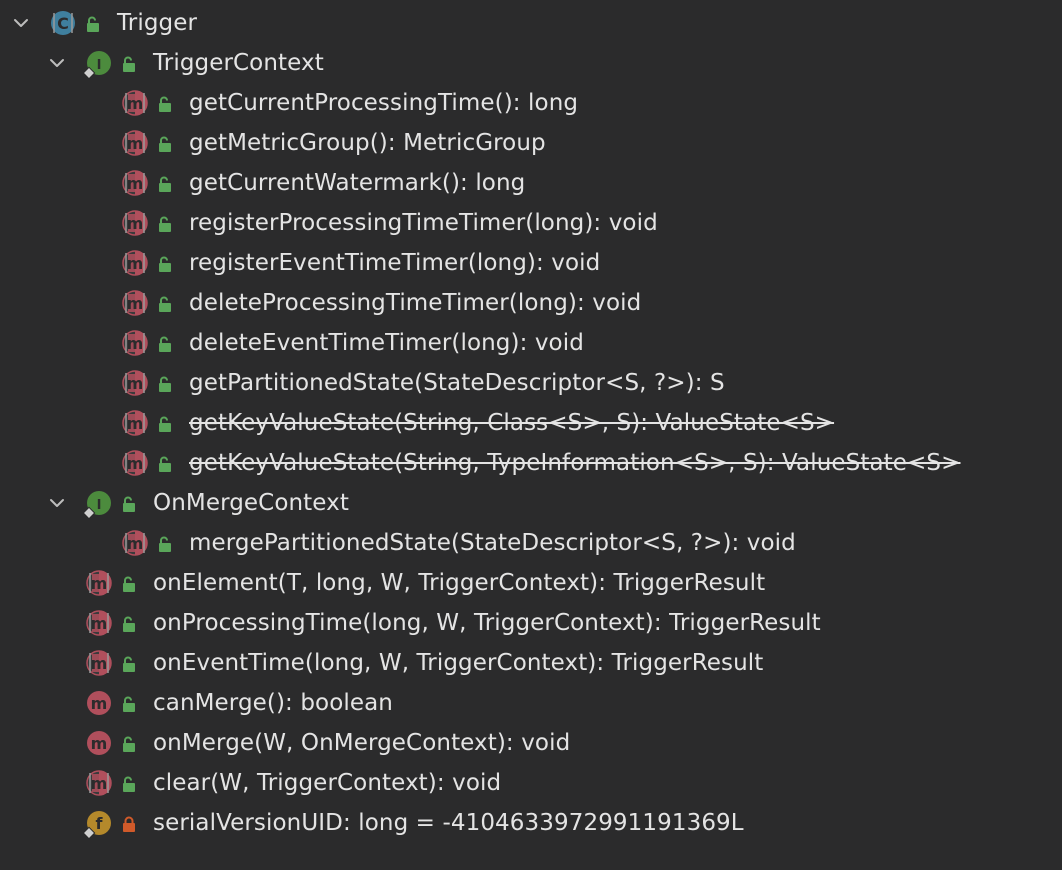 This screenshot has width=1062, height=870. Describe the element at coordinates (531, 183) in the screenshot. I see `tree-node-get-current-watermark: m getCurrentWatermark(): long` at that location.